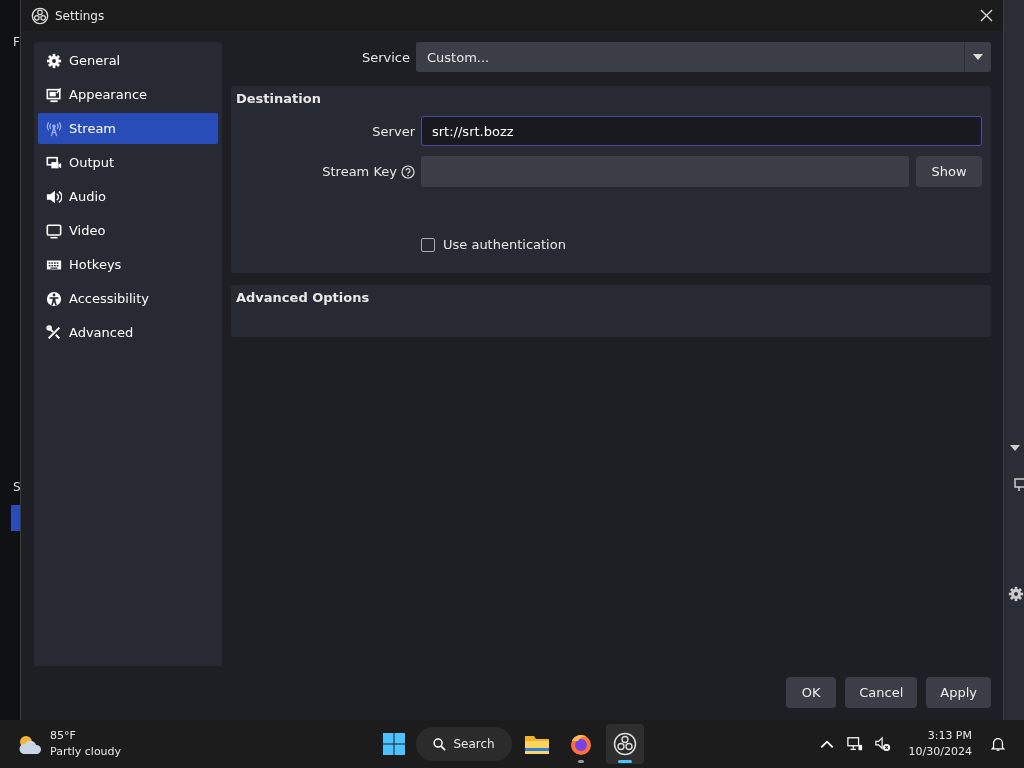 The height and width of the screenshot is (768, 1024). Describe the element at coordinates (54, 128) in the screenshot. I see `antenna-icon` at that location.